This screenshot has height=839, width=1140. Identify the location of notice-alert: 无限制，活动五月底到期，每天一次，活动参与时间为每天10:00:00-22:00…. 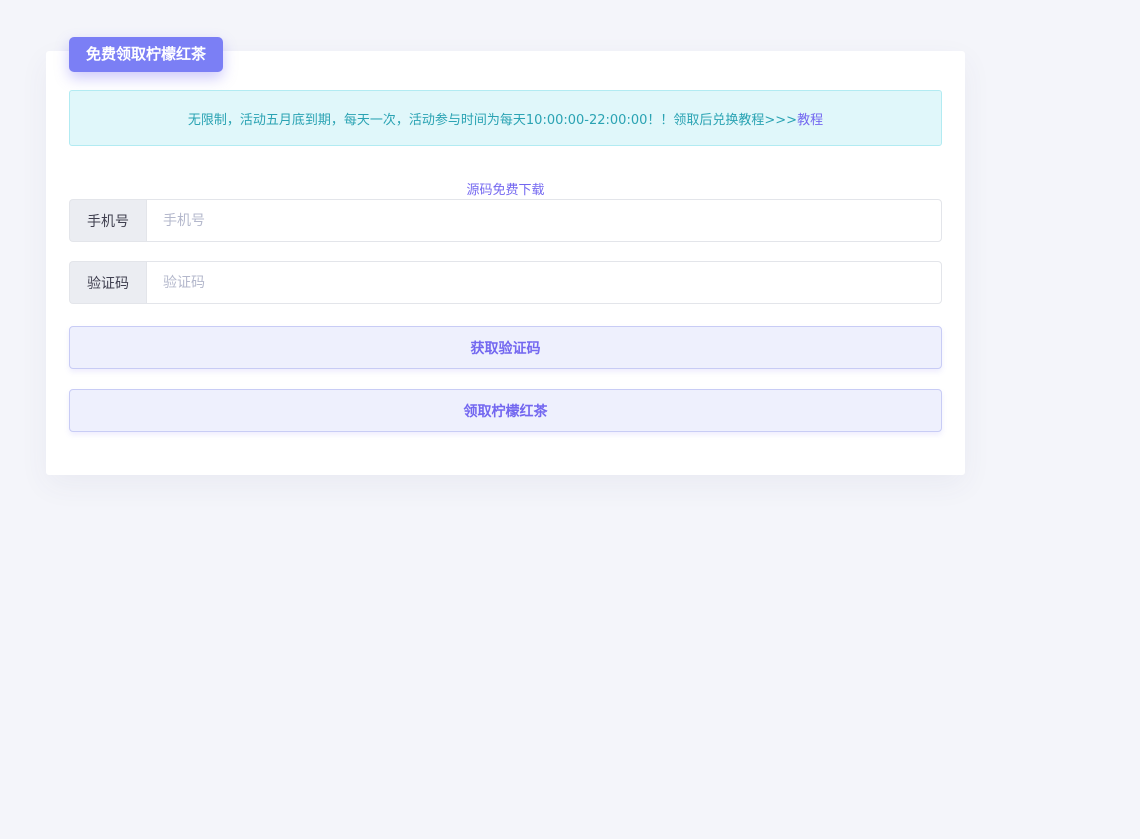
(505, 118).